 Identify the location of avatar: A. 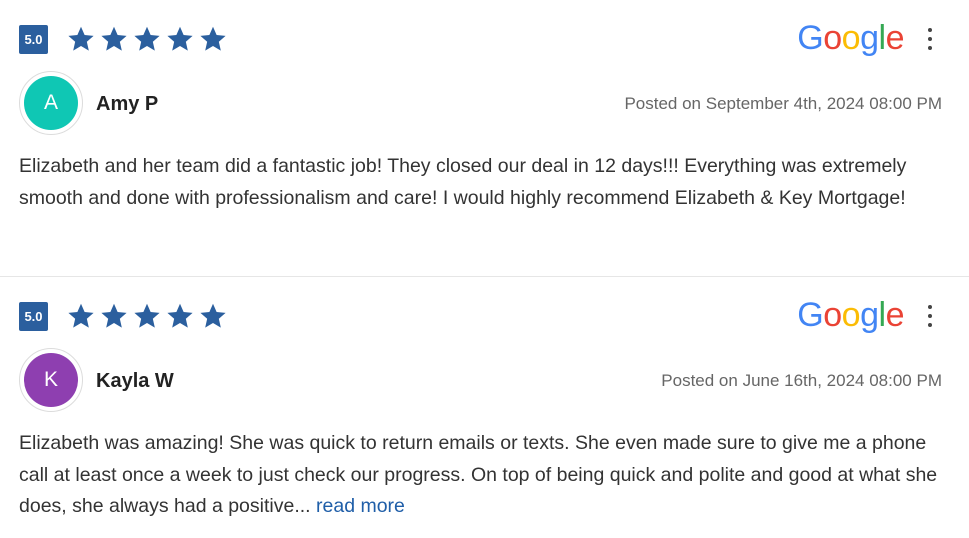
(51, 103).